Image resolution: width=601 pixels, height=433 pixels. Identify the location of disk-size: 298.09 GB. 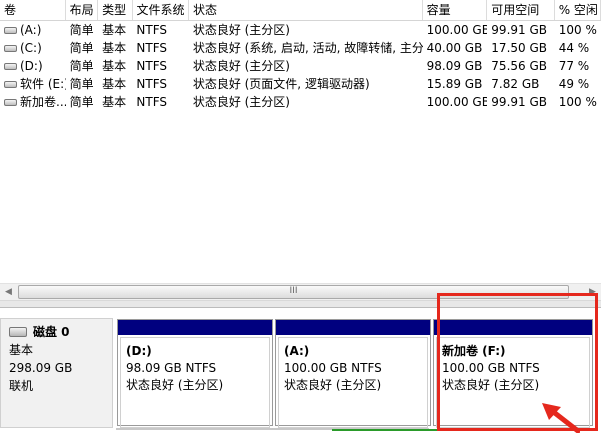
(41, 368).